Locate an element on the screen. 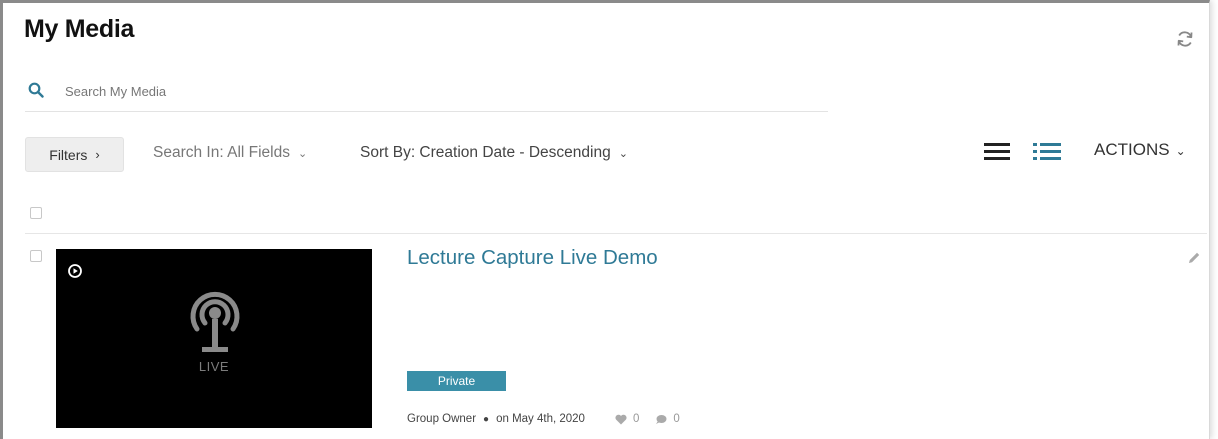 This screenshot has height=439, width=1218. media-title-link: Lecture Capture Live Demo is located at coordinates (532, 258).